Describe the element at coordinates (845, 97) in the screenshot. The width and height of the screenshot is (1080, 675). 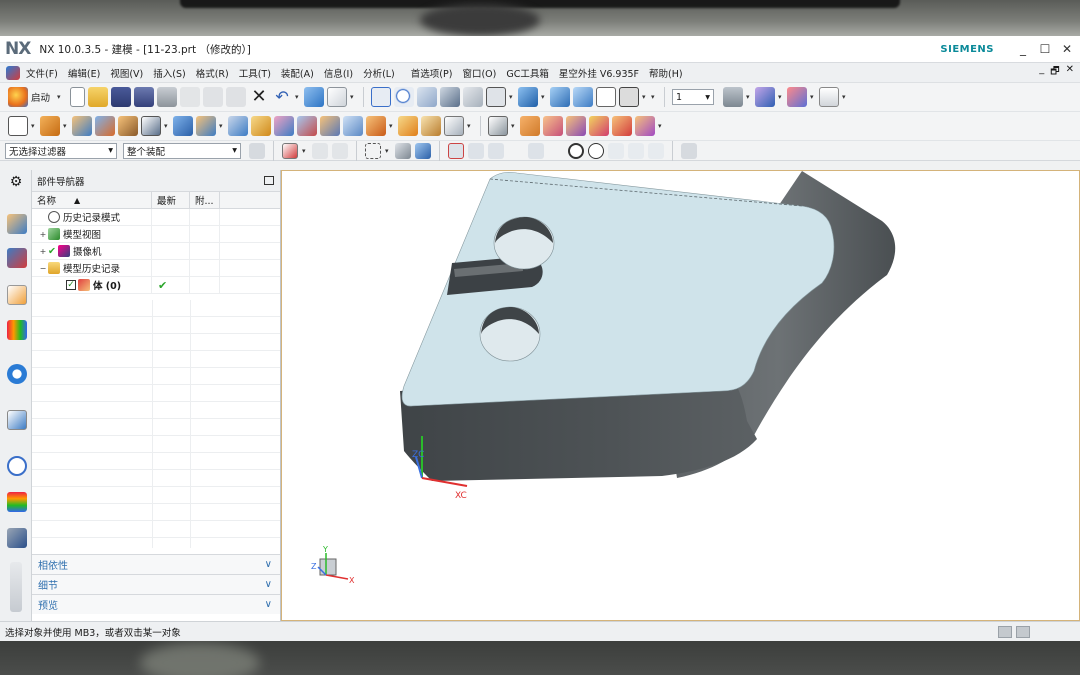
I see `ruler-dropdown-icon: ▾` at that location.